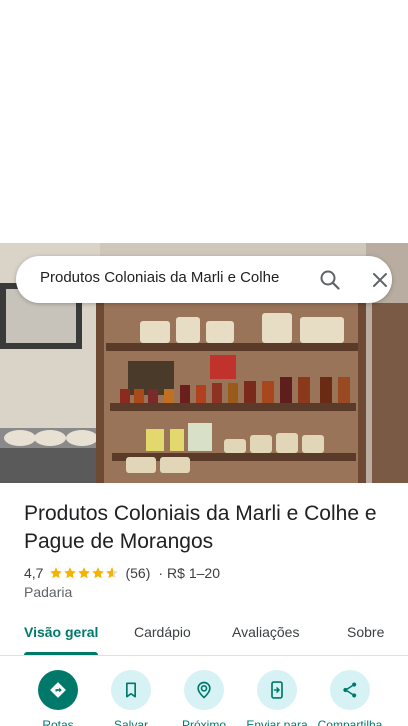 This screenshot has height=726, width=408. Describe the element at coordinates (330, 280) in the screenshot. I see `search-icon` at that location.